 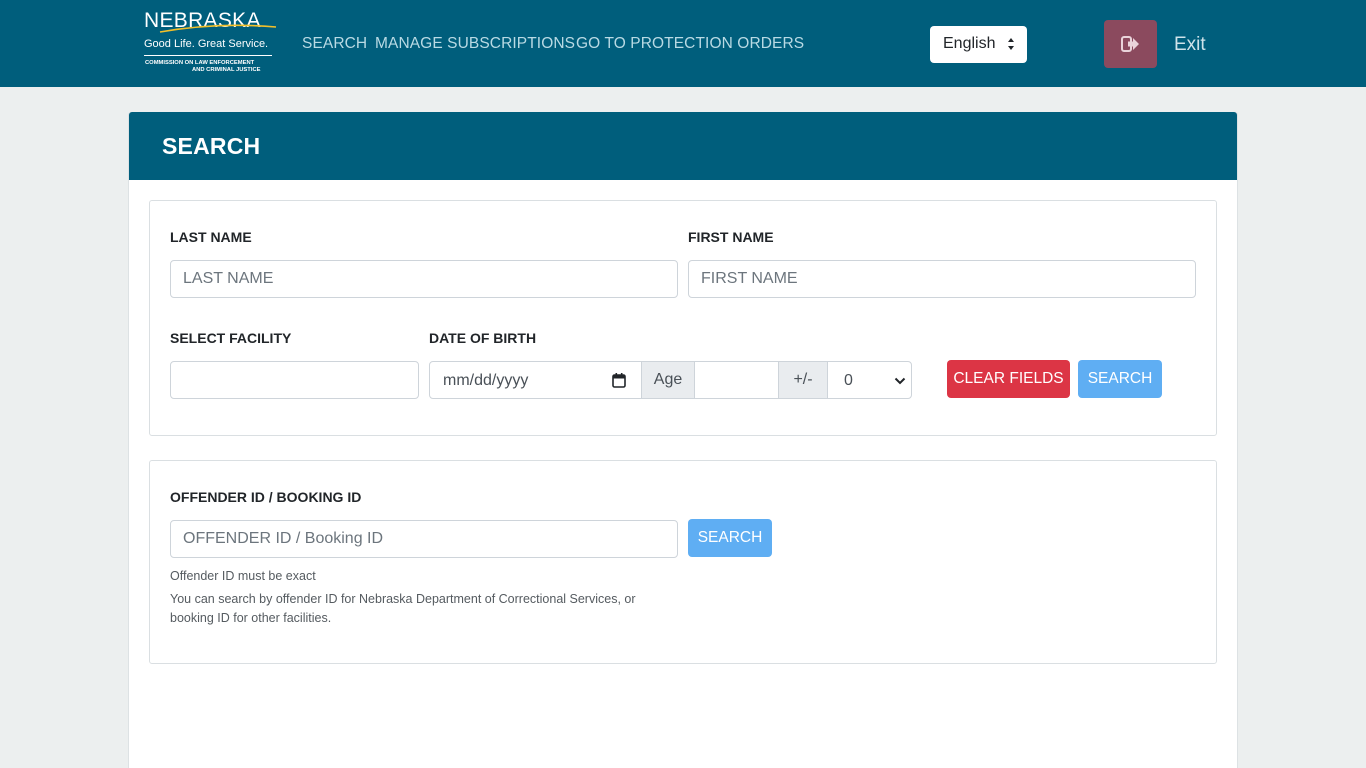 What do you see at coordinates (690, 44) in the screenshot?
I see `nav-protection-orders: GO TO PROTECTION ORDERS` at bounding box center [690, 44].